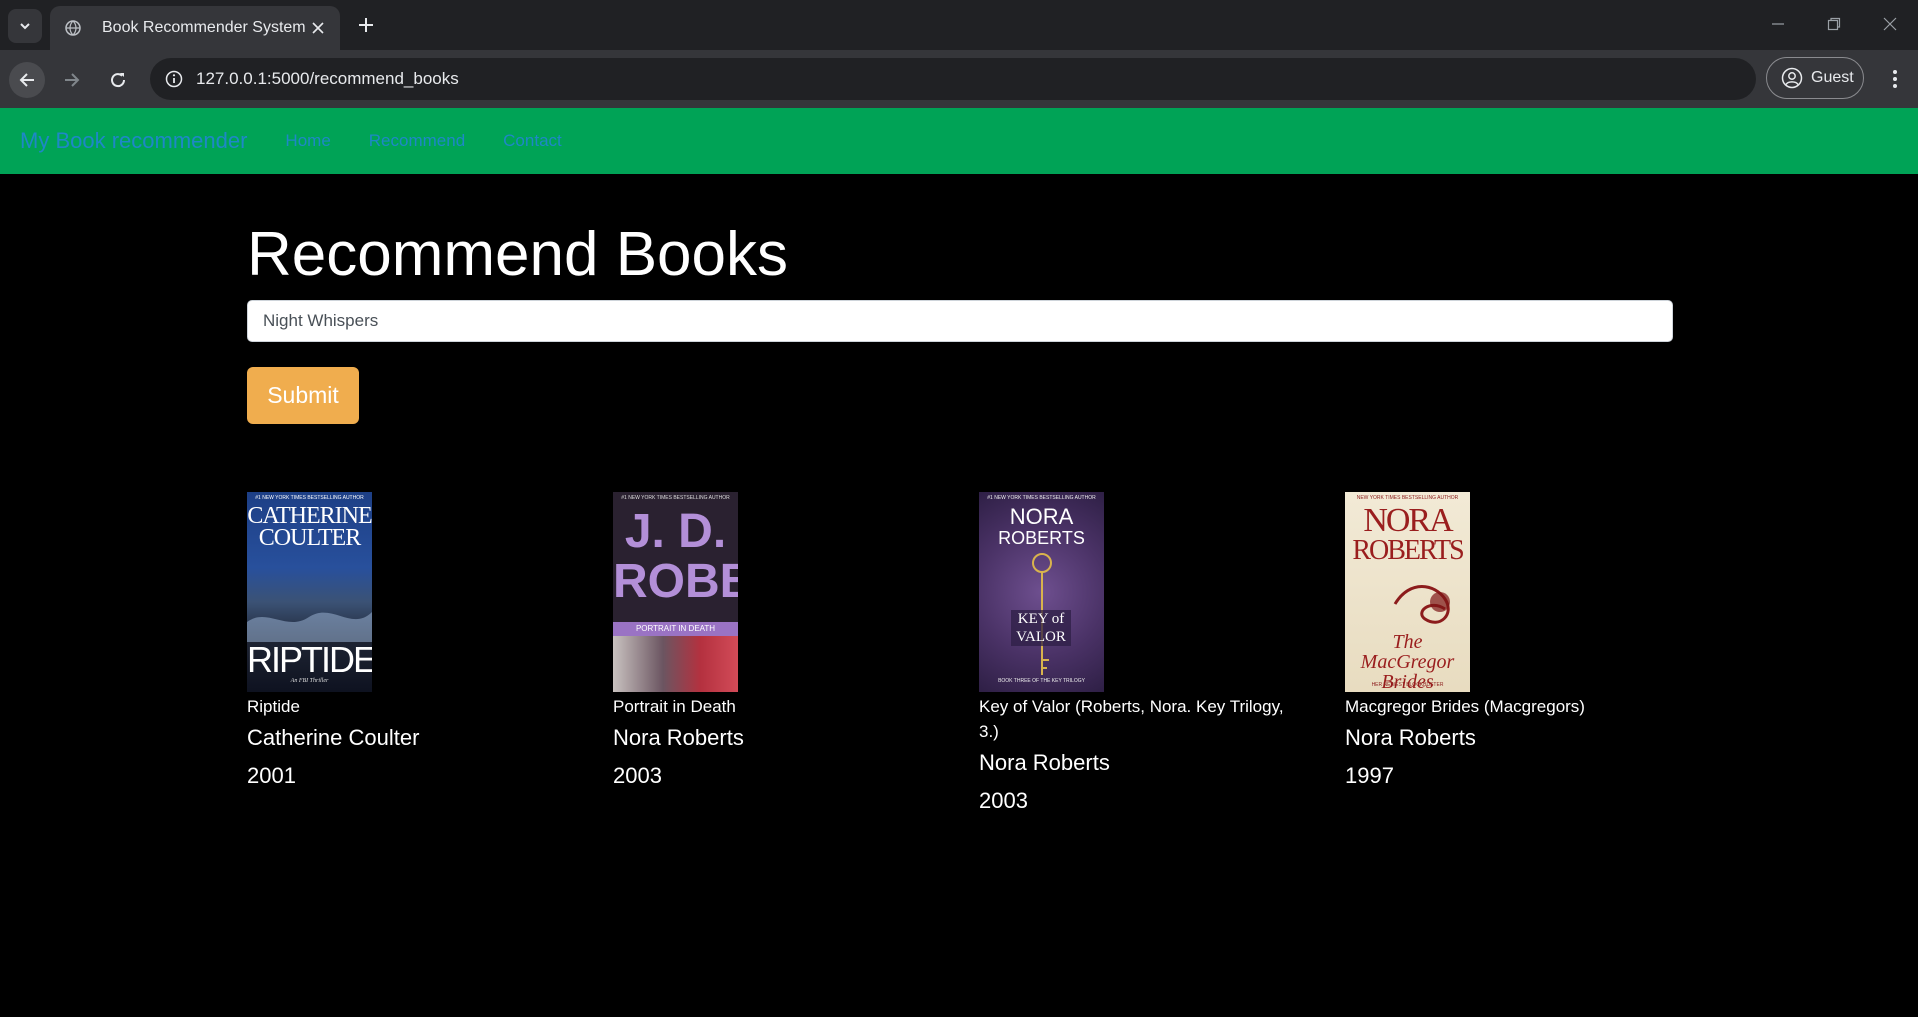 This screenshot has height=1017, width=1918. What do you see at coordinates (204, 27) in the screenshot?
I see `tab-title: Book Recommender System` at bounding box center [204, 27].